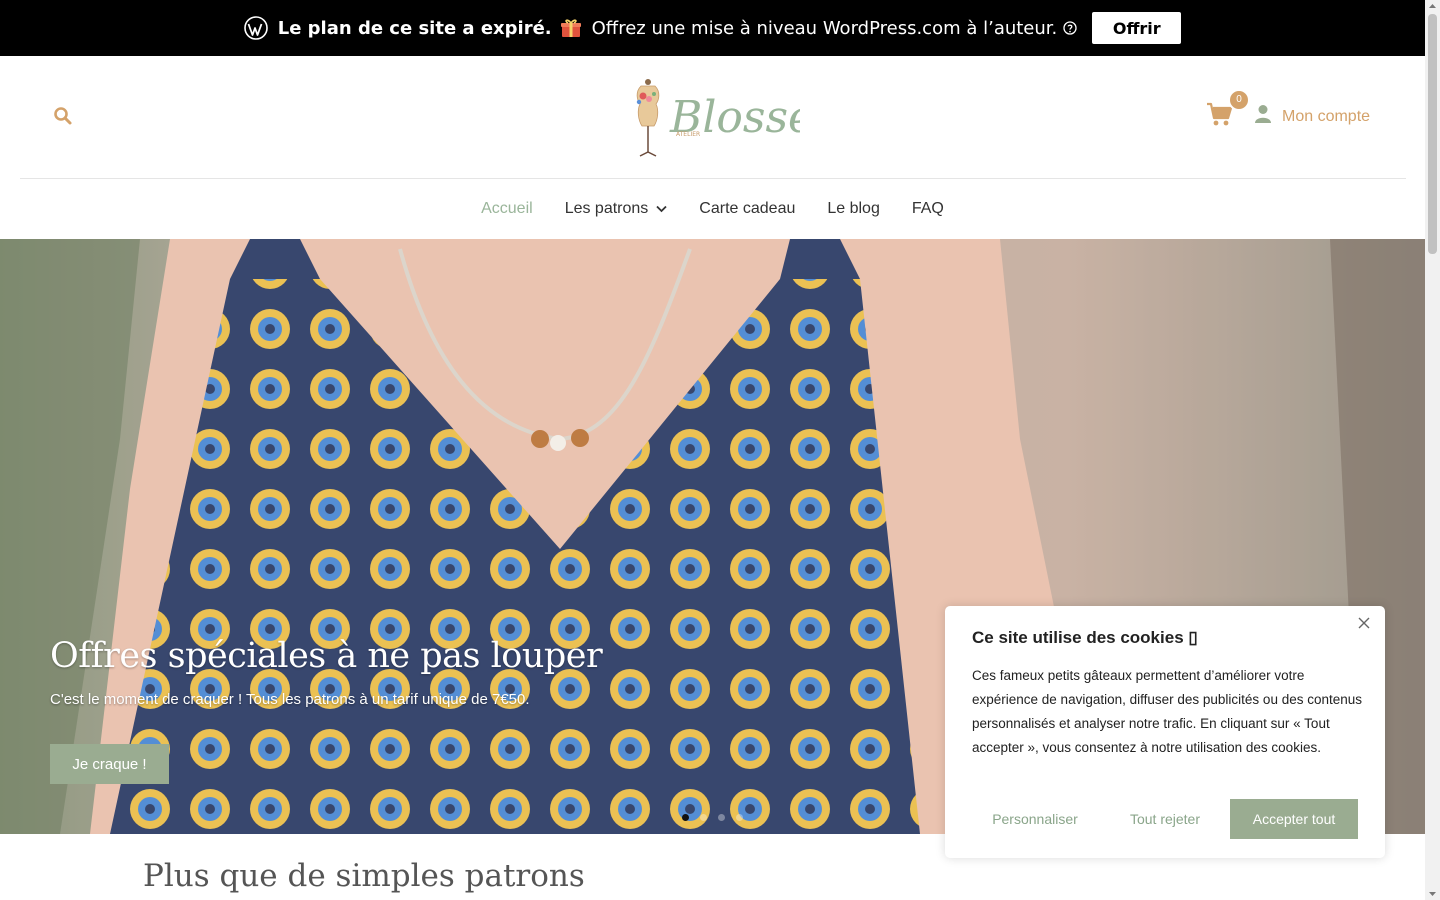  What do you see at coordinates (1432, 6) in the screenshot?
I see `scroll-up-icon` at bounding box center [1432, 6].